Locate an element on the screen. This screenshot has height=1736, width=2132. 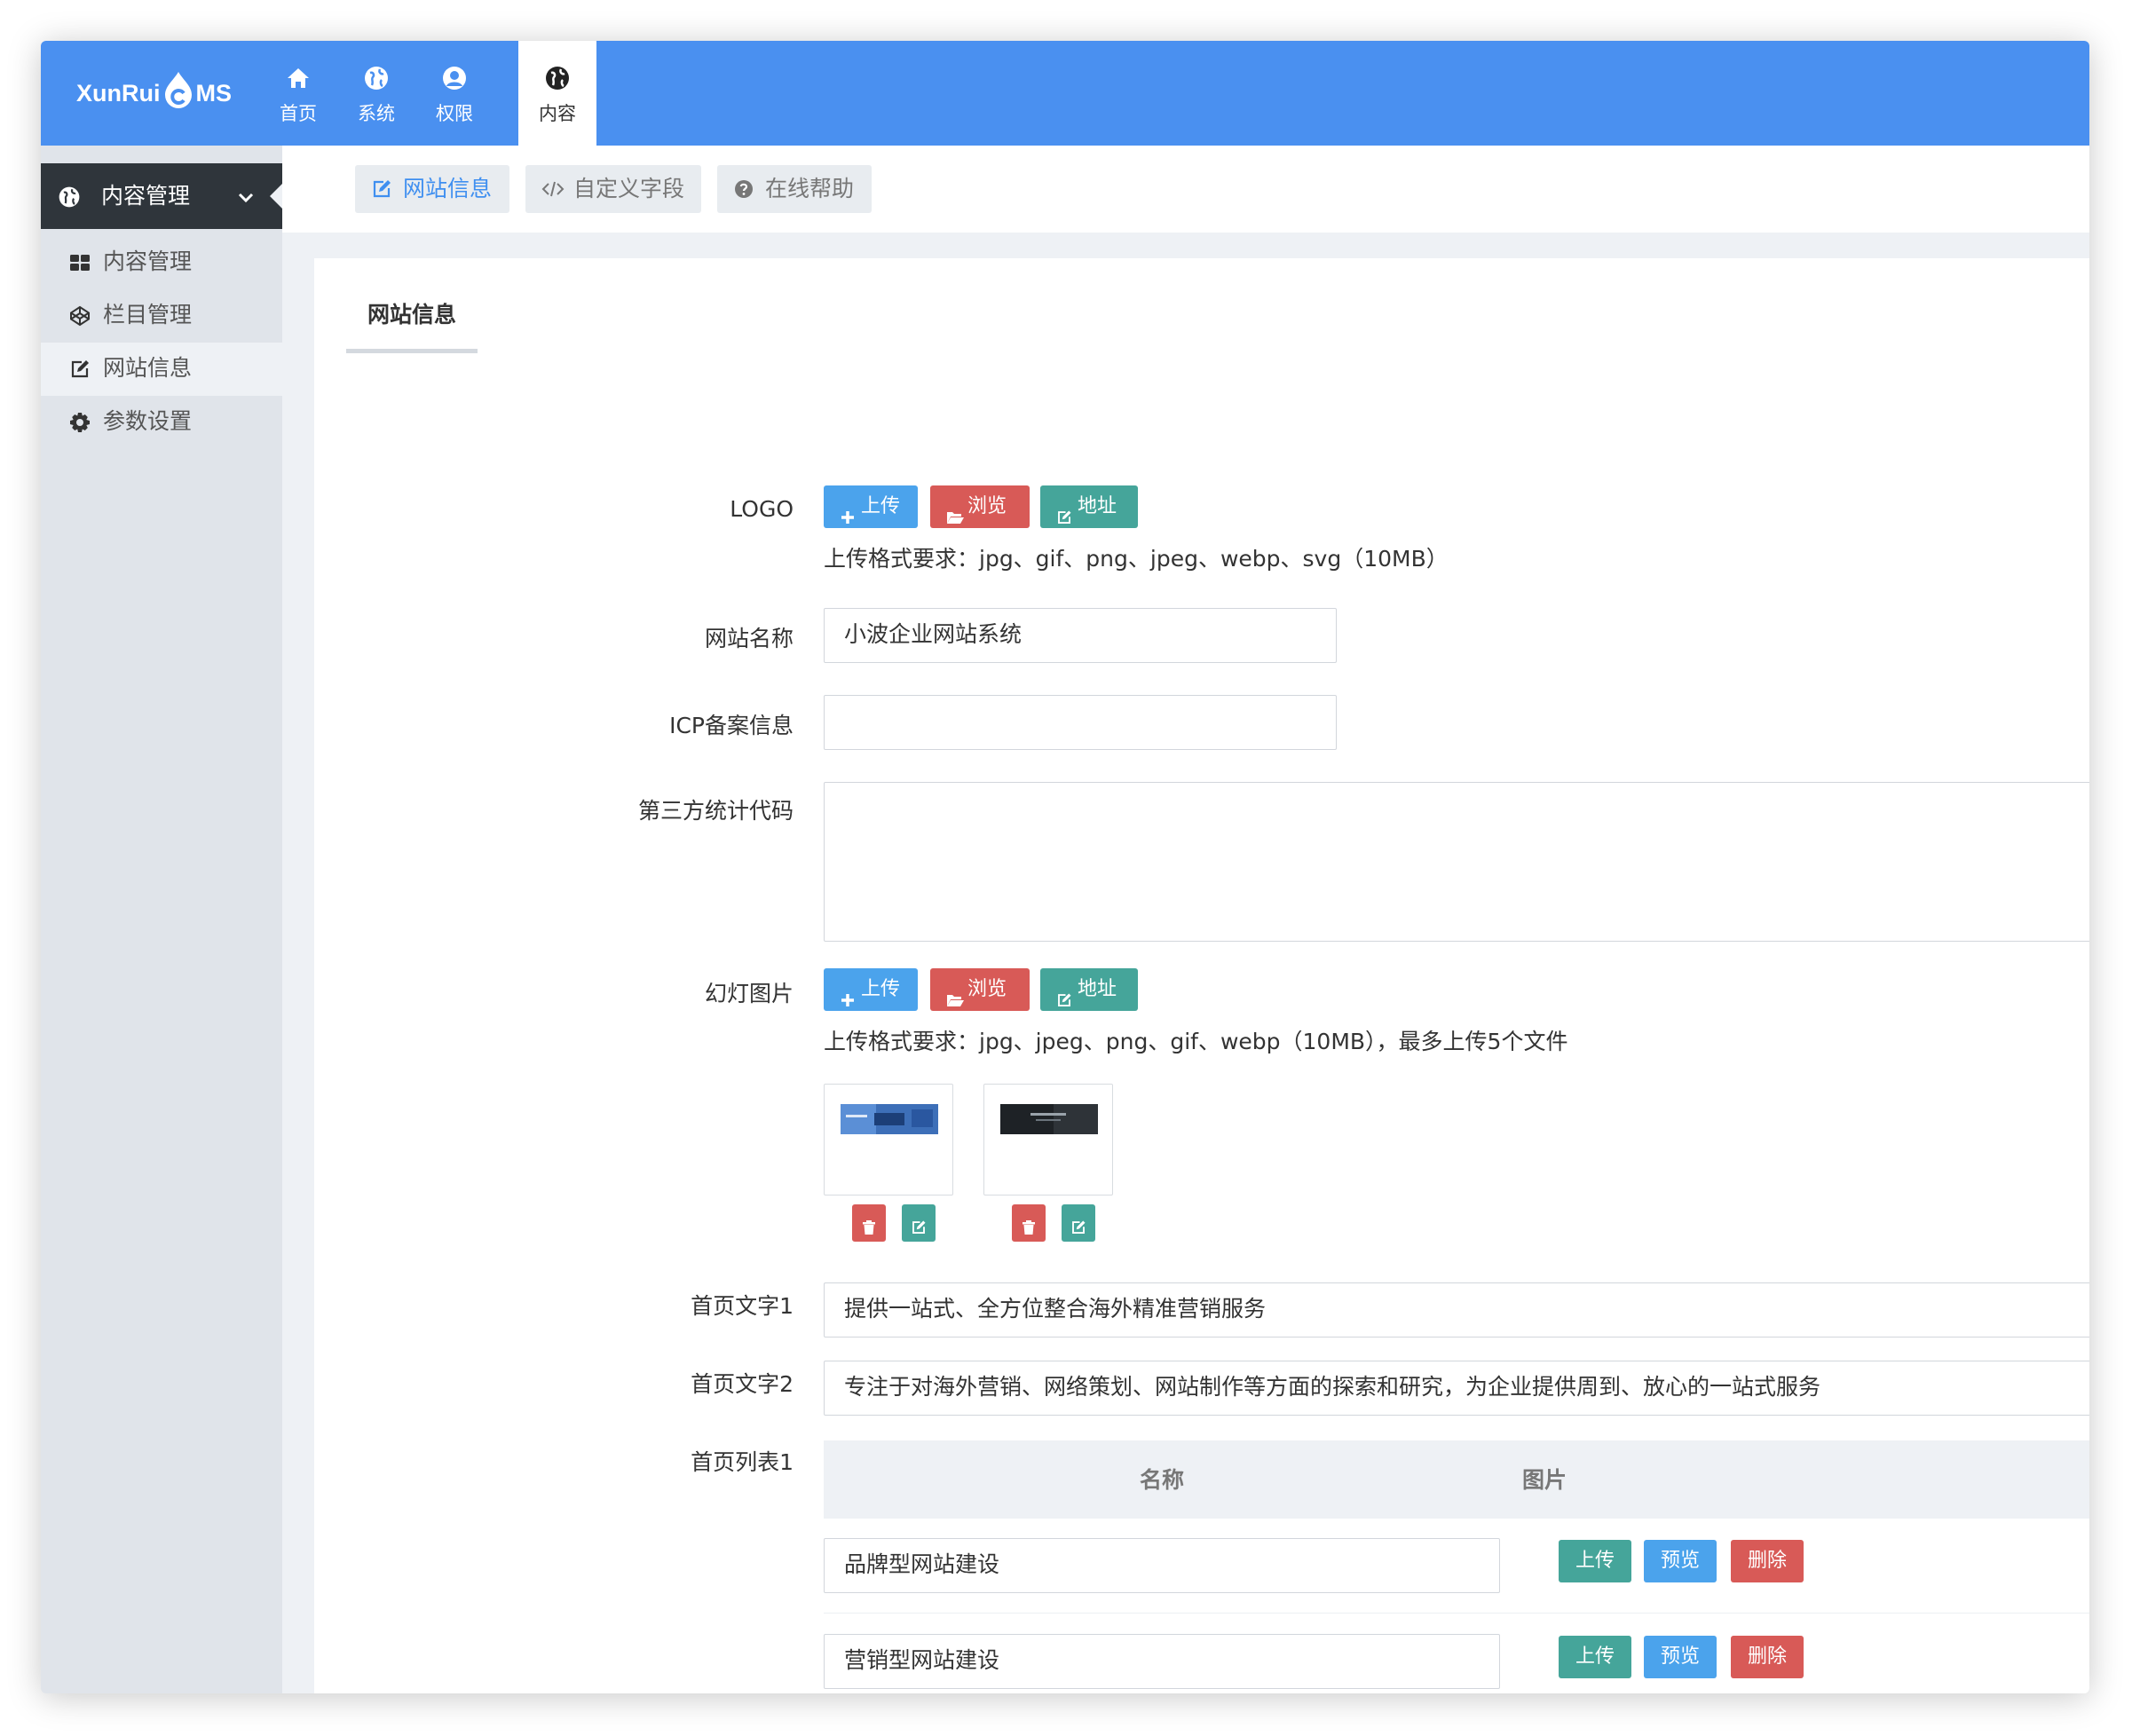
logo: XunRui MS is located at coordinates (154, 93).